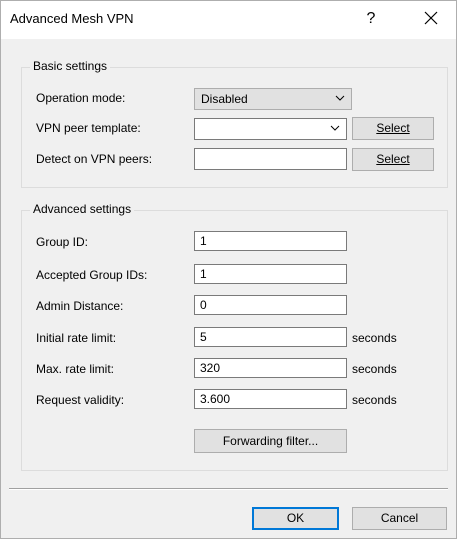 Image resolution: width=457 pixels, height=539 pixels. I want to click on admin-distance-label: Admin Distance:, so click(80, 306).